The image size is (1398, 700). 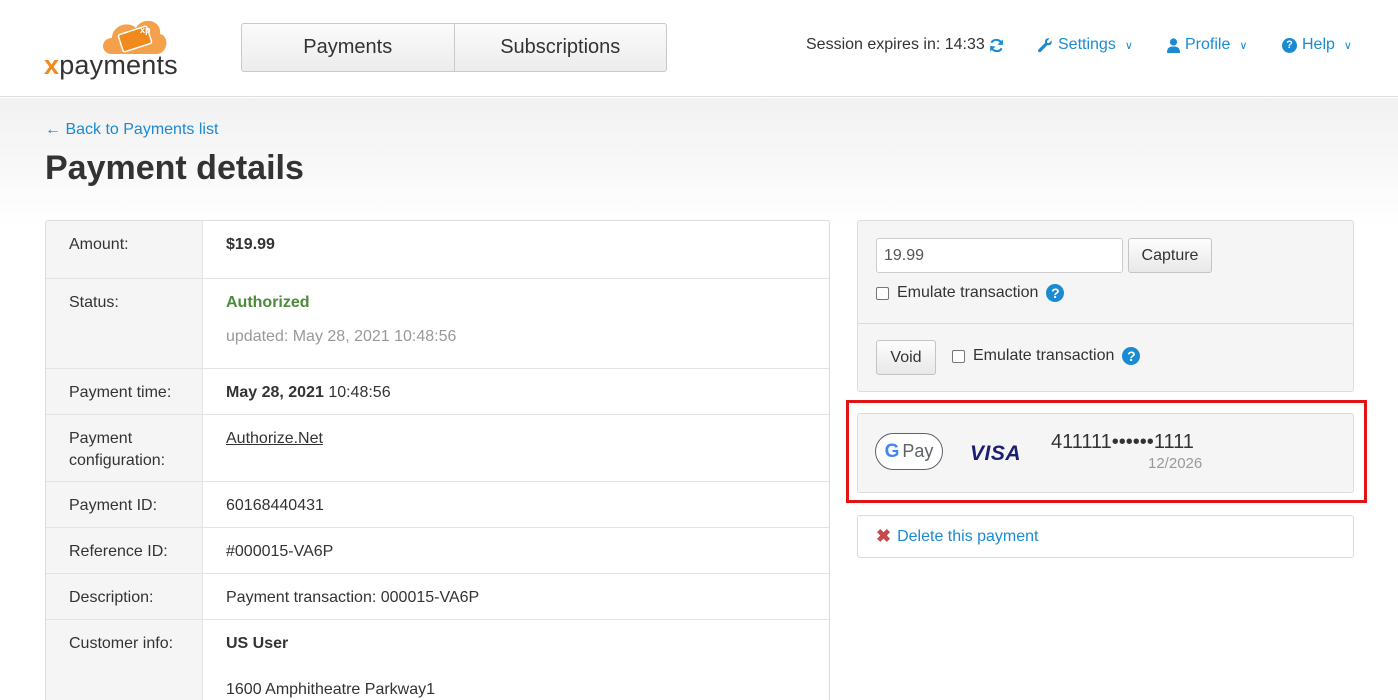 I want to click on help-menu: ? Help ∨, so click(x=1317, y=45).